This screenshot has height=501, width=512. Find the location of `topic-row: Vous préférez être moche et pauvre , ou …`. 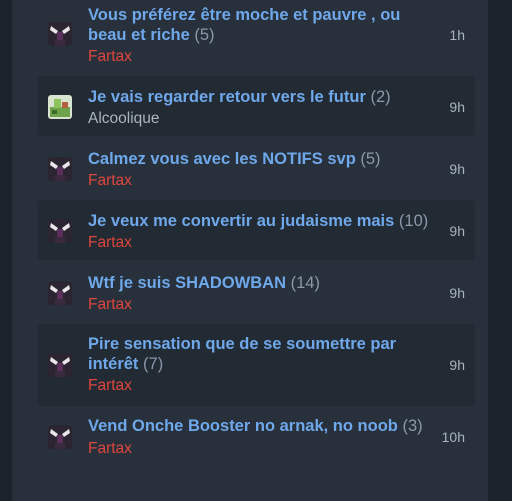

topic-row: Vous préférez être moche et pauvre , ou … is located at coordinates (256, 37).